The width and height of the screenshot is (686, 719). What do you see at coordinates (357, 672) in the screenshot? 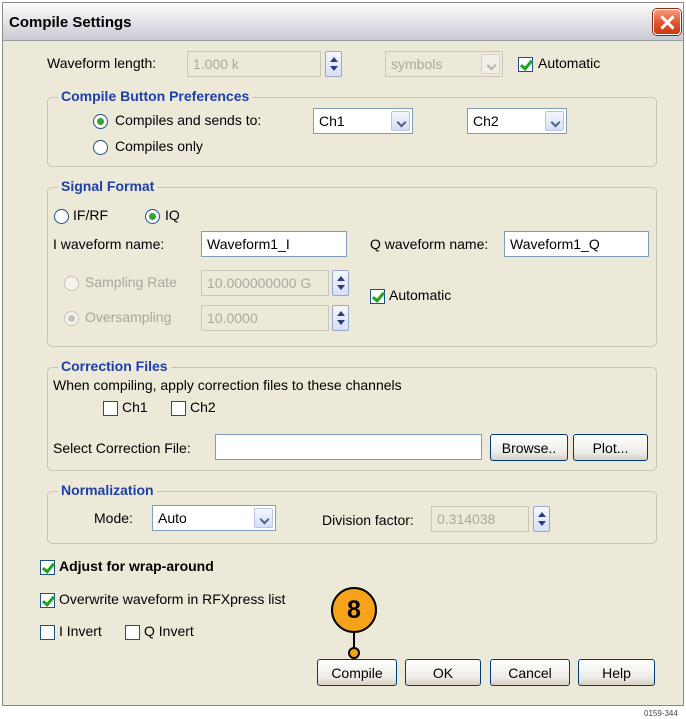
I see `compile-button: Compile` at bounding box center [357, 672].